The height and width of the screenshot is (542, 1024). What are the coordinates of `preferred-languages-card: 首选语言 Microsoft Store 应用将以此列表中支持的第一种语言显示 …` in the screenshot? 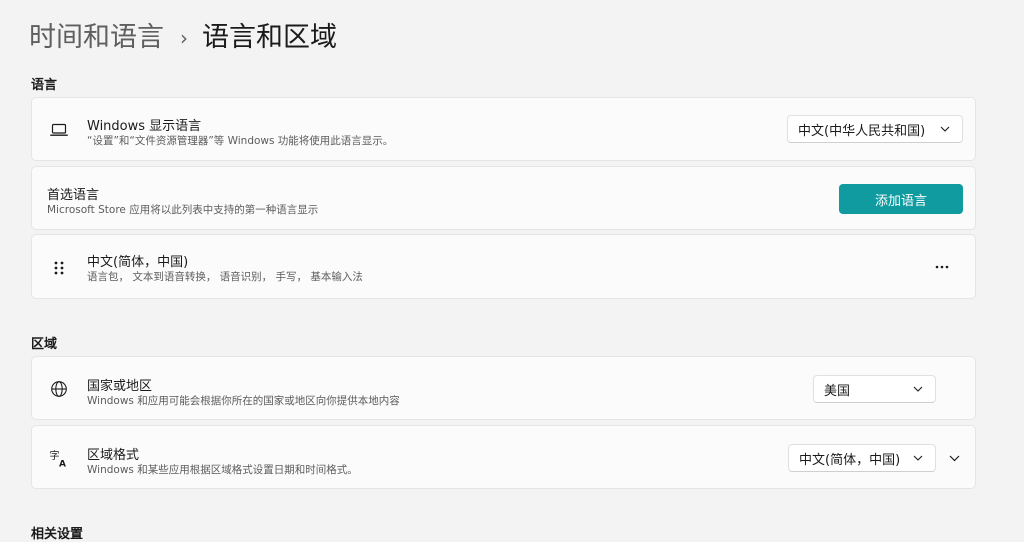 It's located at (503, 198).